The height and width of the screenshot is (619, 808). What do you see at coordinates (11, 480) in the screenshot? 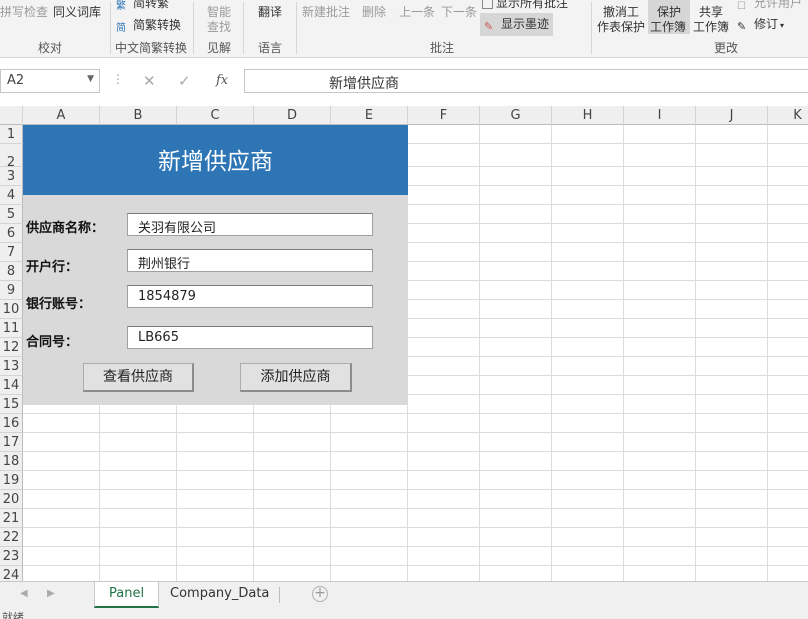
I see `row-header: 19` at bounding box center [11, 480].